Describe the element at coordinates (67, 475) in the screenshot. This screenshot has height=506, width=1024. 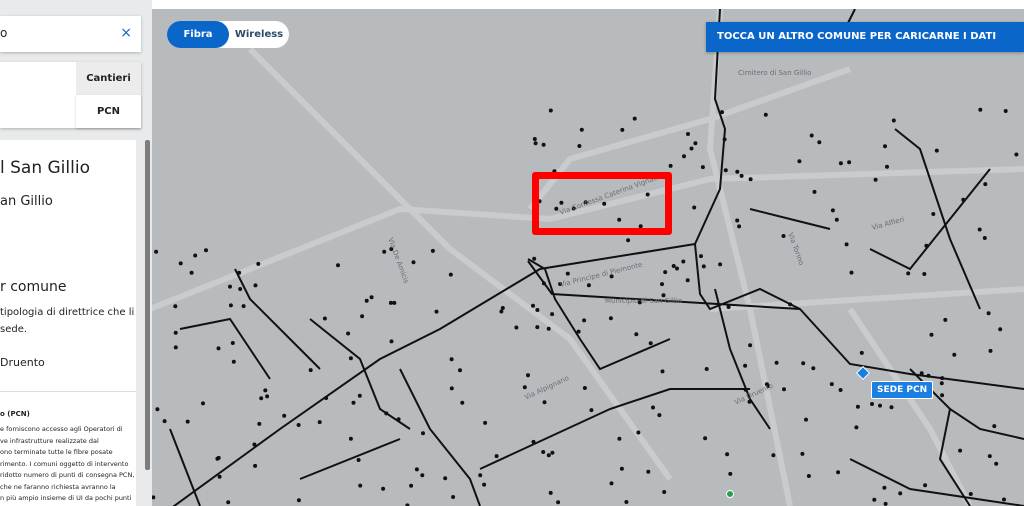
I see `pcn-text-line: ridotto numero di punti di consegna PCN,` at that location.